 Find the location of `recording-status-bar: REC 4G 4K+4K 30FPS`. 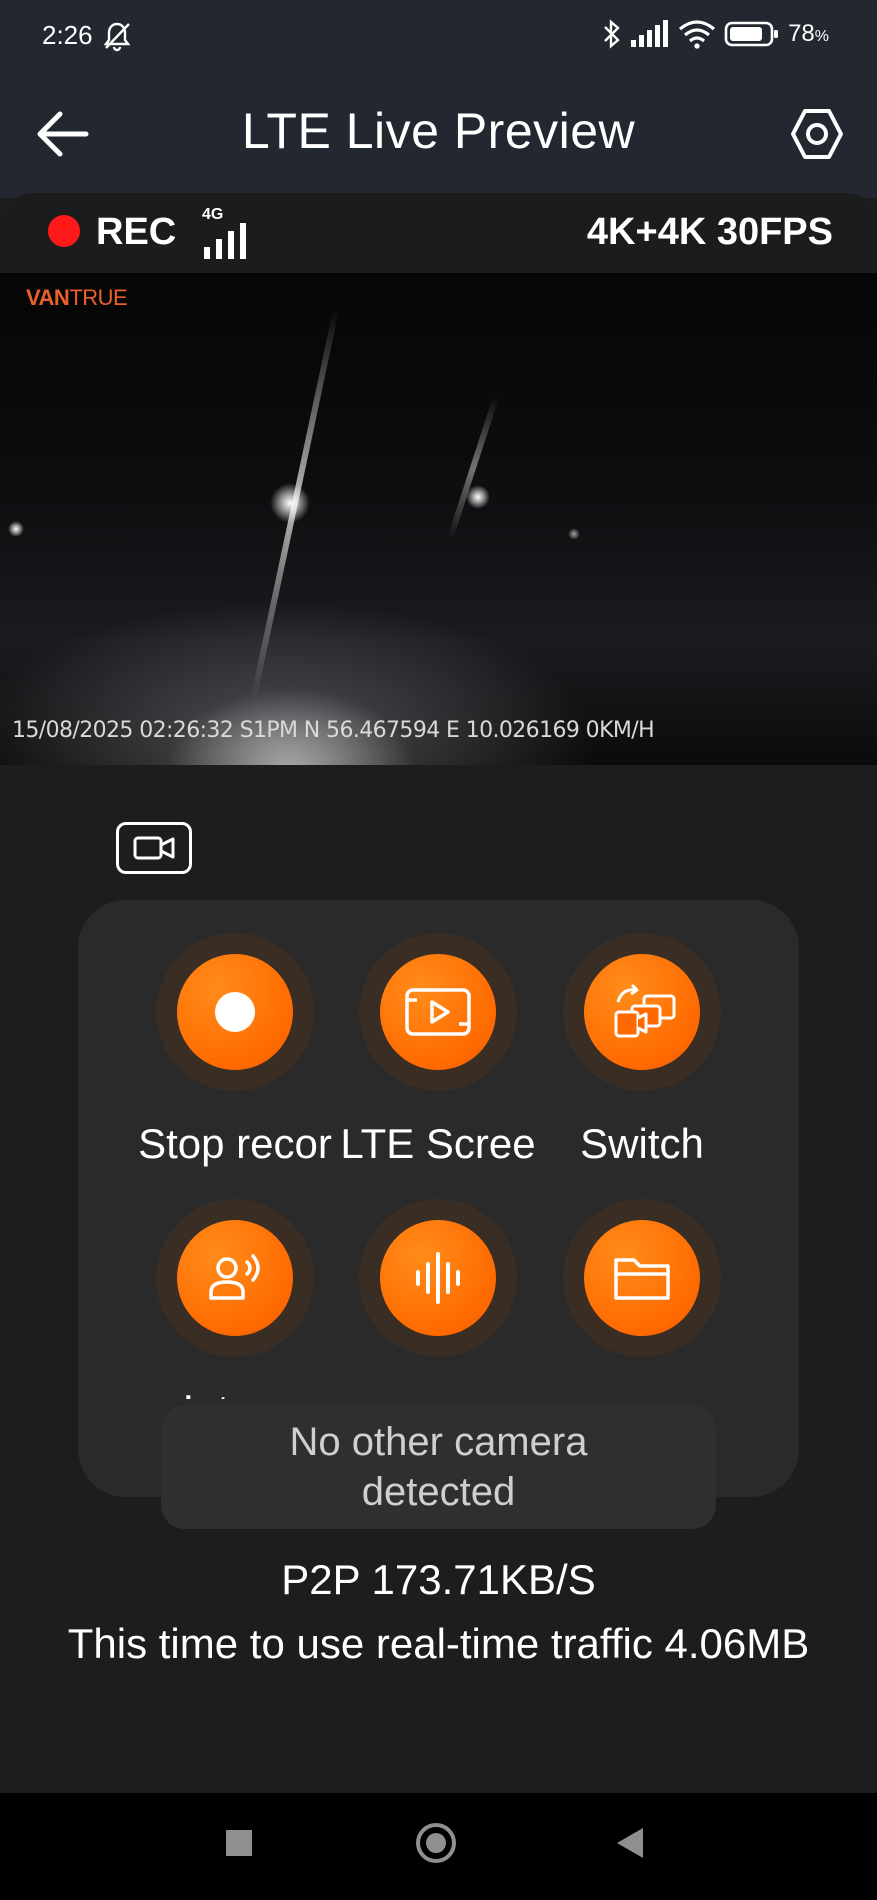

recording-status-bar: REC 4G 4K+4K 30FPS is located at coordinates (438, 233).